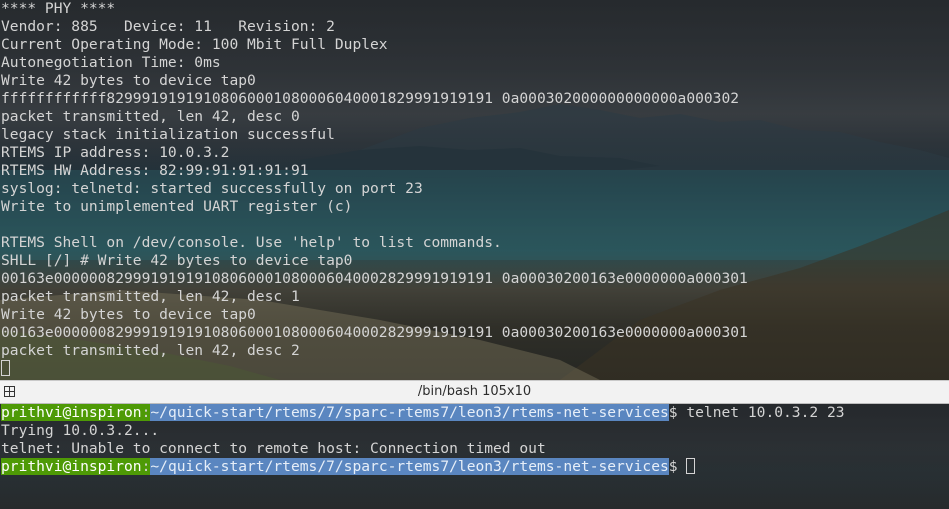  I want to click on terminal-cursor-line, so click(374, 369).